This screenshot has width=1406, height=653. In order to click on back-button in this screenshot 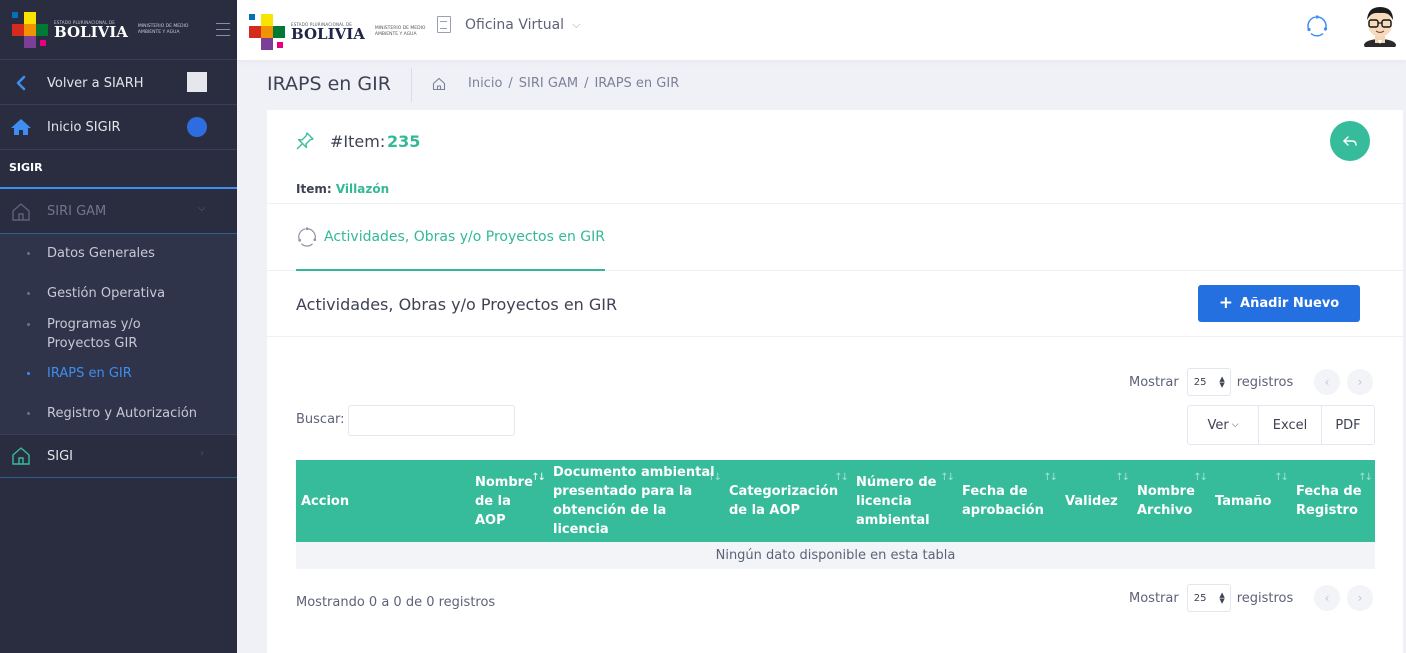, I will do `click(1350, 141)`.